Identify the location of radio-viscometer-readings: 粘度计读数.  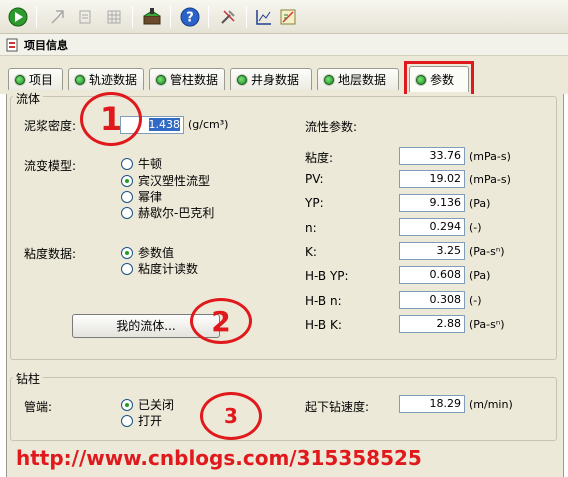
(159, 268).